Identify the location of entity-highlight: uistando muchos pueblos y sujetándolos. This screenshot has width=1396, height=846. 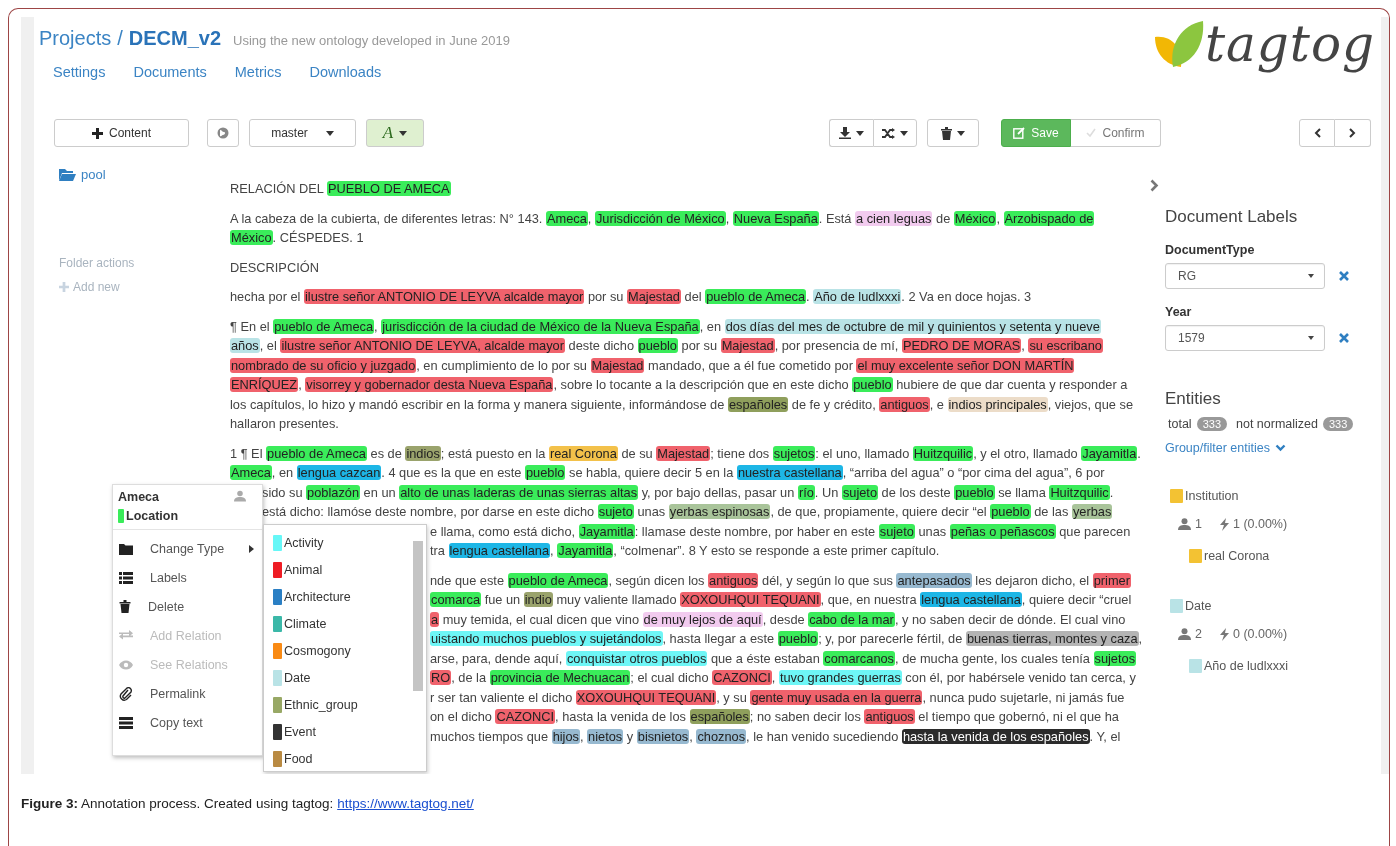
(546, 638).